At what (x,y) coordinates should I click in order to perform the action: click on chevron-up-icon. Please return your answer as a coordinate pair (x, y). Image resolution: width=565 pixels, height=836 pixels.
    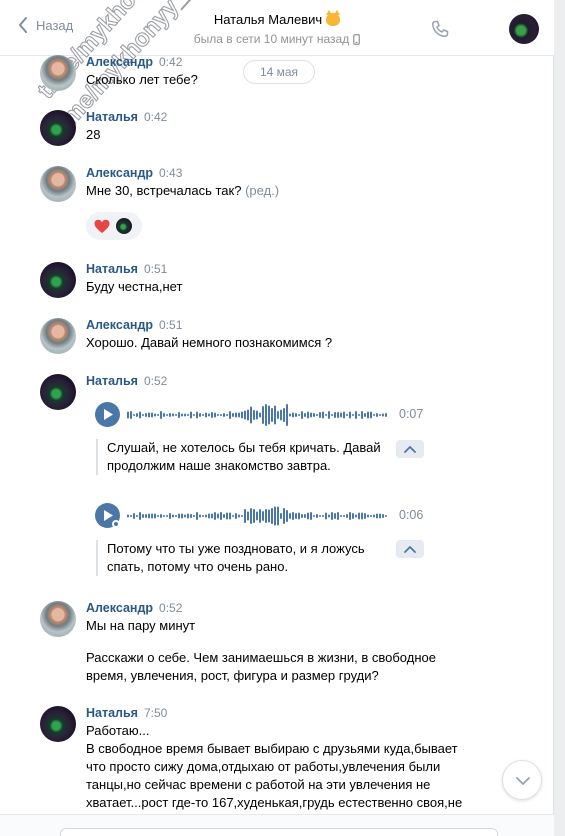
    Looking at the image, I should click on (410, 449).